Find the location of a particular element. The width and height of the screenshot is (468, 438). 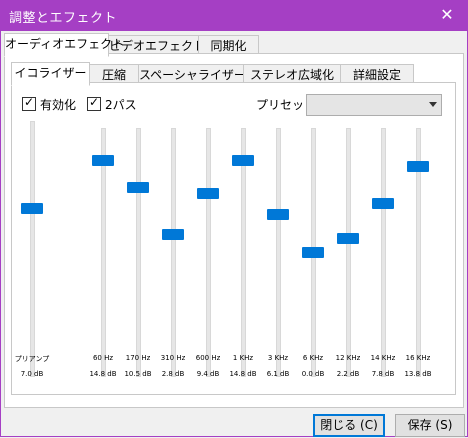

chevron-down-icon is located at coordinates (433, 104).